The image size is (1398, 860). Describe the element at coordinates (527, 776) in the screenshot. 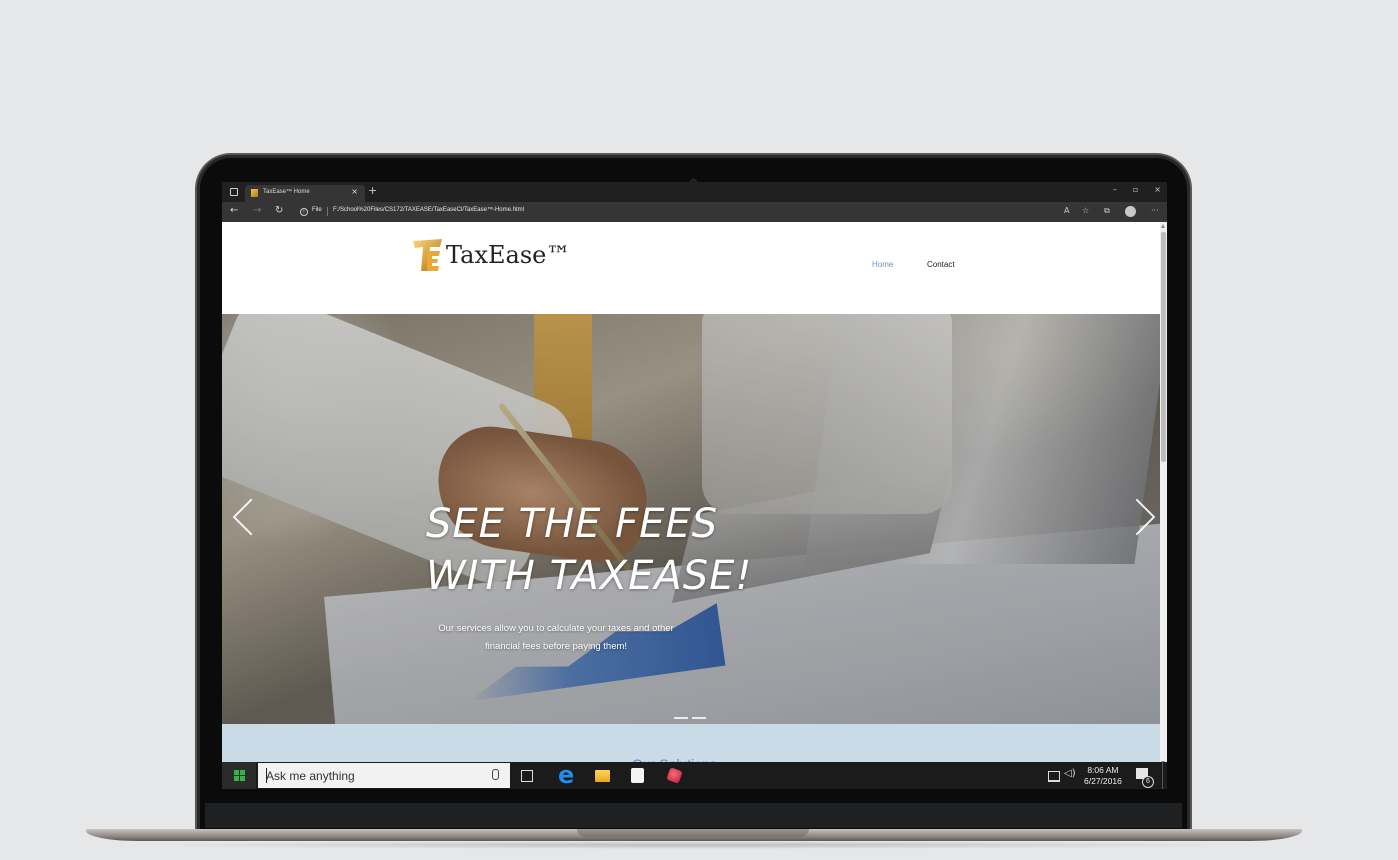

I see `task-view-icon` at that location.